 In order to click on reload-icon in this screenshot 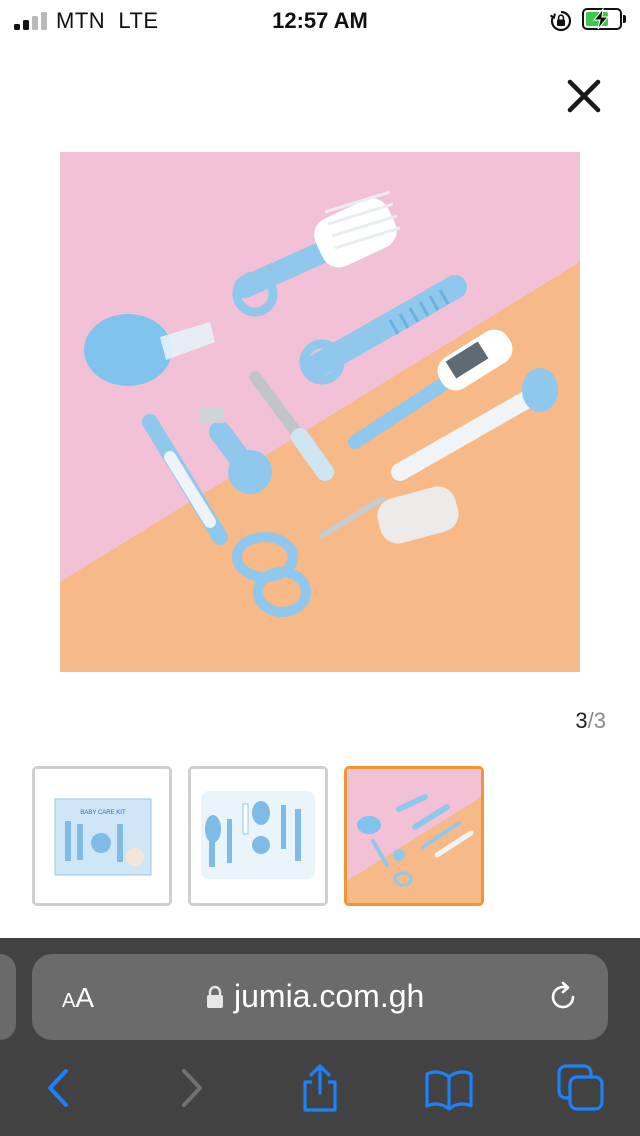, I will do `click(563, 997)`.